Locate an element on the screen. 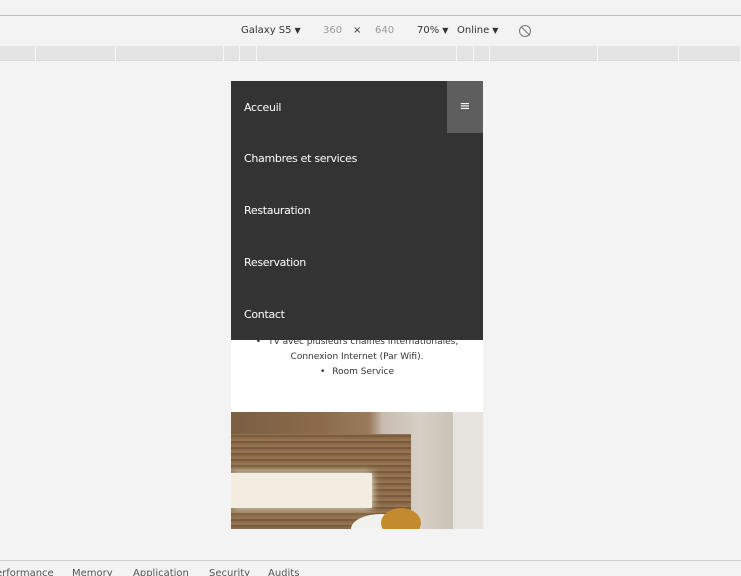 The width and height of the screenshot is (741, 576). network-value: Online is located at coordinates (473, 30).